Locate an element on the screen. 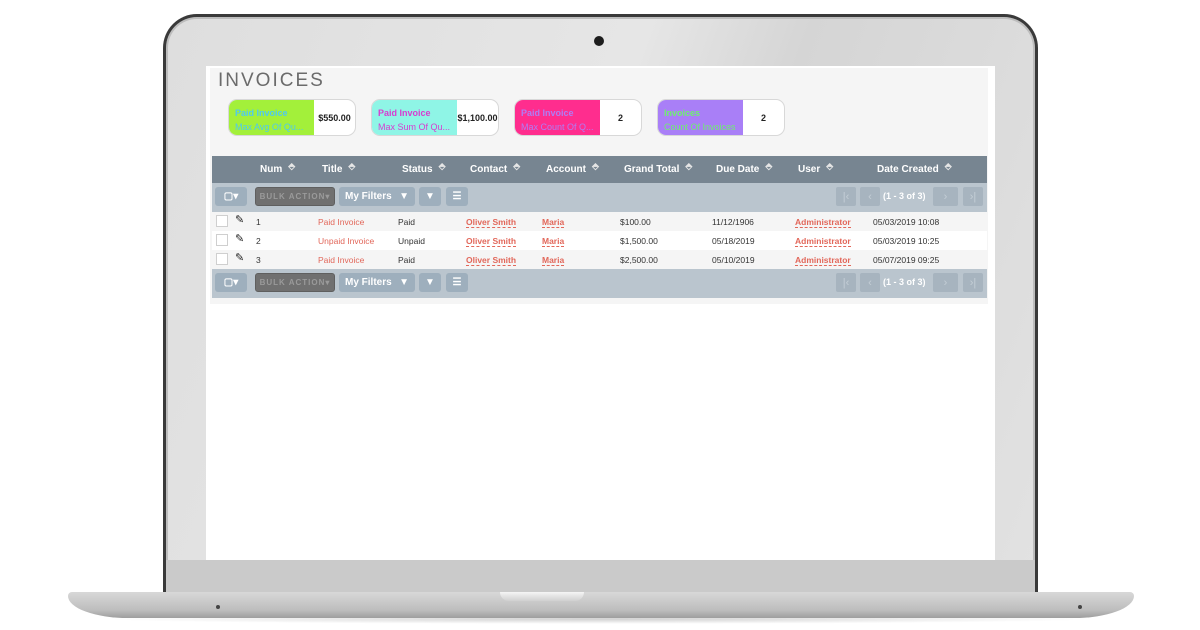 The image size is (1200, 630). cell-date-created: 05/03/2019 10:08 is located at coordinates (906, 222).